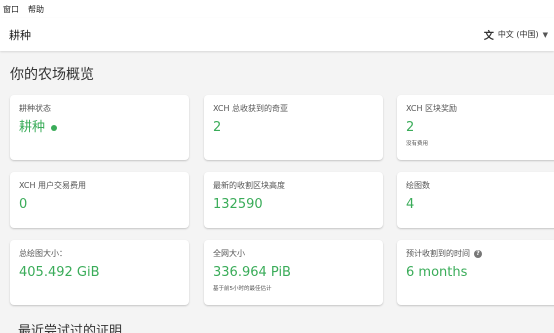  I want to click on card-value: 336.964 PiB, so click(252, 272).